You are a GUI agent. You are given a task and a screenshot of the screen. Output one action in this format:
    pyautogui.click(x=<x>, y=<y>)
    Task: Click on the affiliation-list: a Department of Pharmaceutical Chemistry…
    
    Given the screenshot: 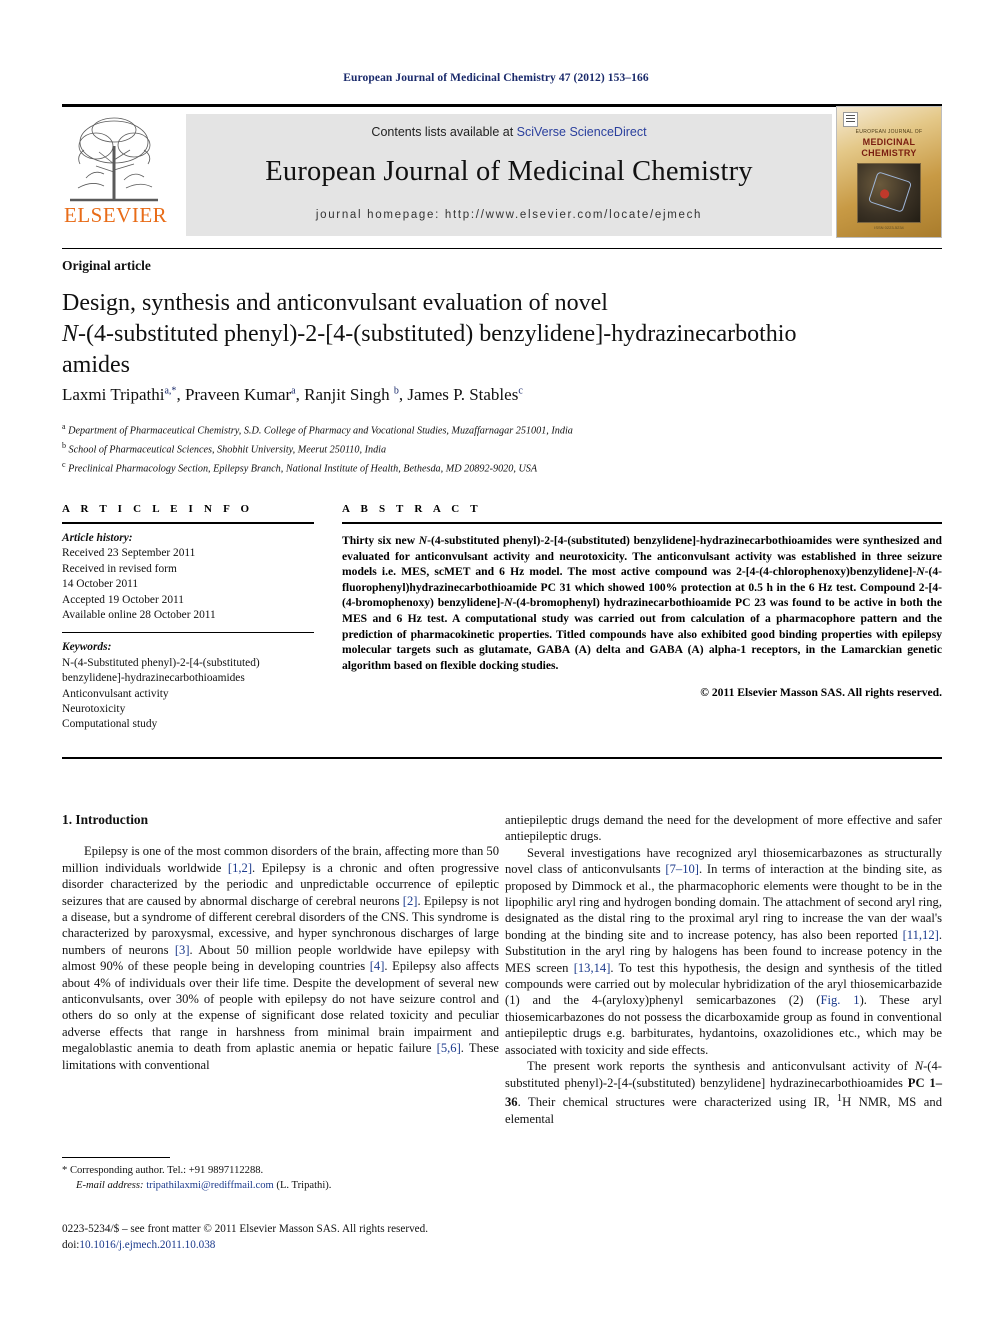 What is the action you would take?
    pyautogui.click(x=502, y=448)
    